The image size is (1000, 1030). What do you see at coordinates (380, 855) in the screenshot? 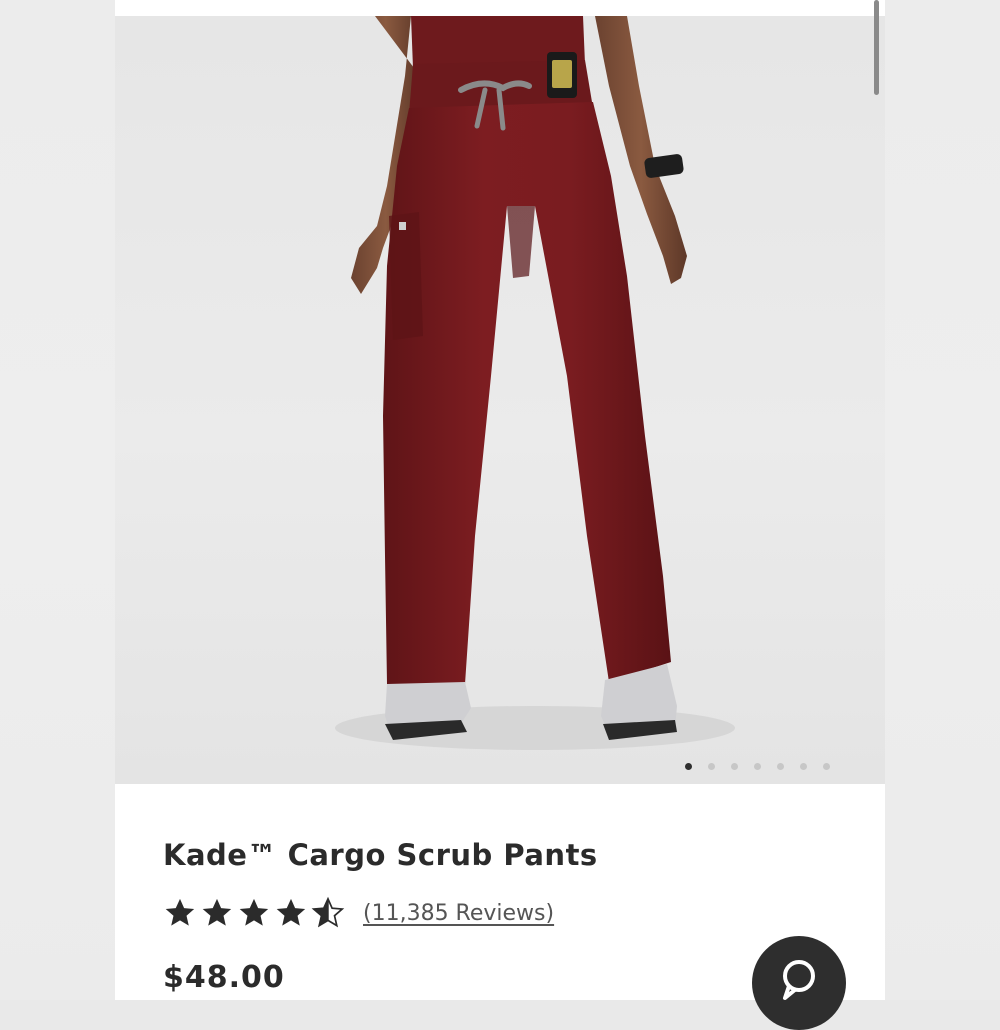
I see `product-title: Kade™ Cargo Scrub Pants` at bounding box center [380, 855].